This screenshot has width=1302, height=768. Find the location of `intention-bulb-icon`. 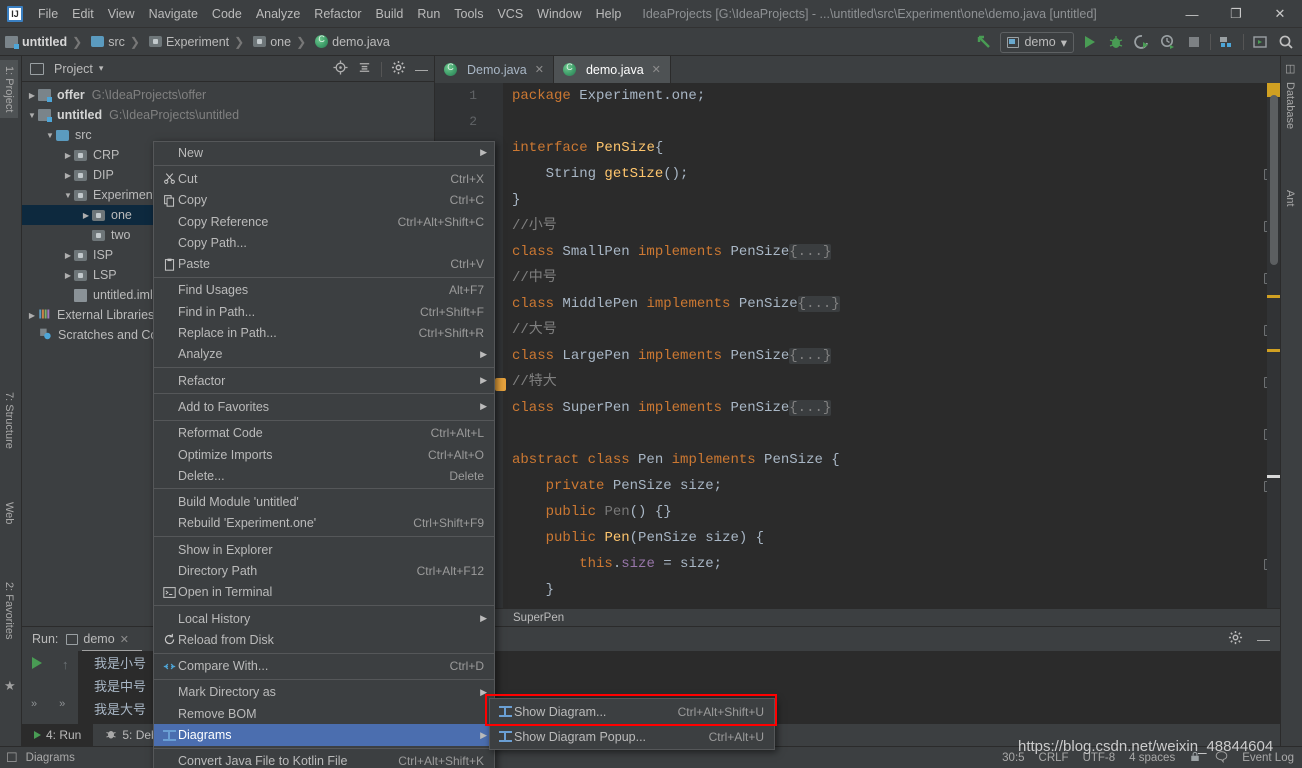

intention-bulb-icon is located at coordinates (500, 384).